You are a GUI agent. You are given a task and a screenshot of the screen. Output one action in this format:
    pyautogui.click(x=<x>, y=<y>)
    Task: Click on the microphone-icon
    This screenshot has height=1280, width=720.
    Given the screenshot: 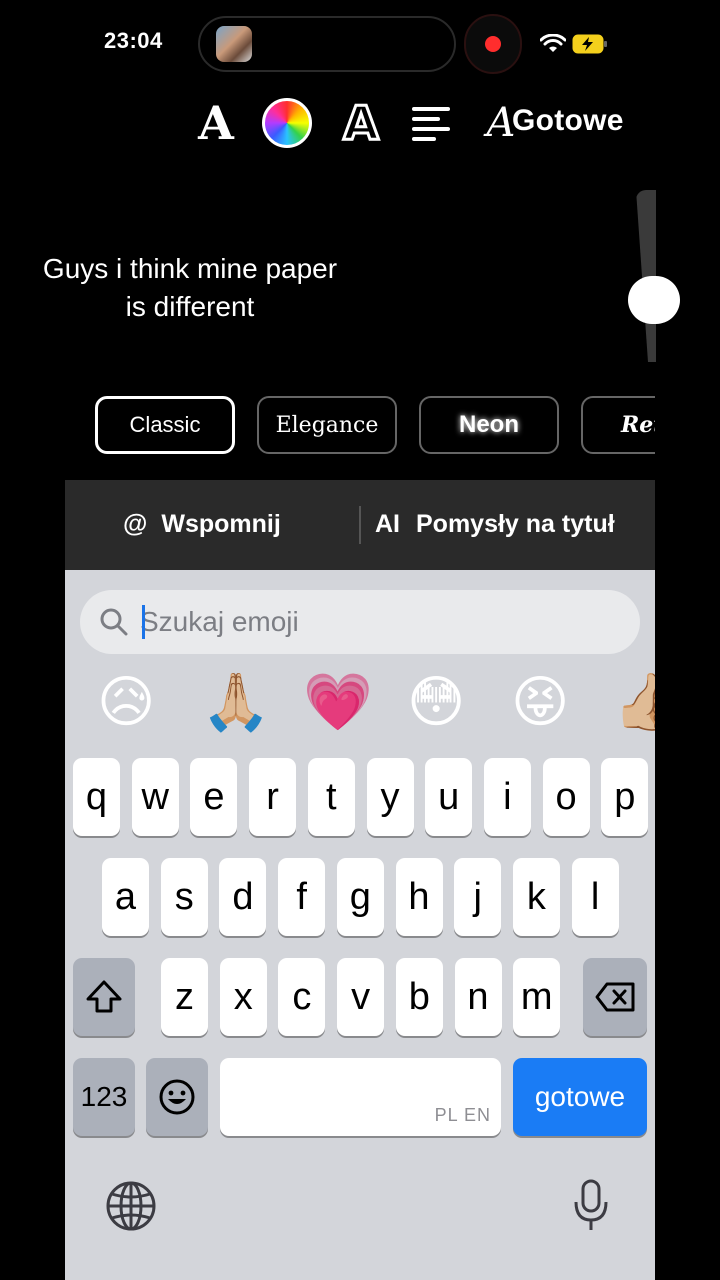 What is the action you would take?
    pyautogui.click(x=591, y=1206)
    